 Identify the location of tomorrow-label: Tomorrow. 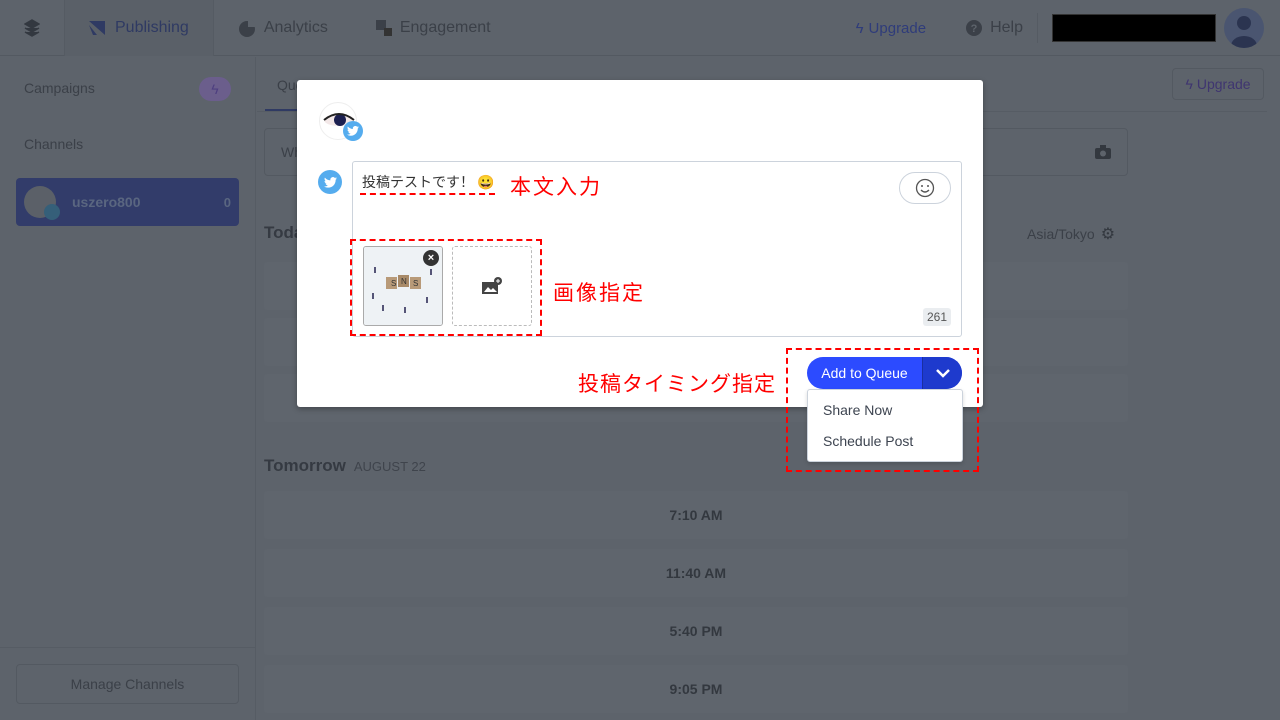
(305, 465).